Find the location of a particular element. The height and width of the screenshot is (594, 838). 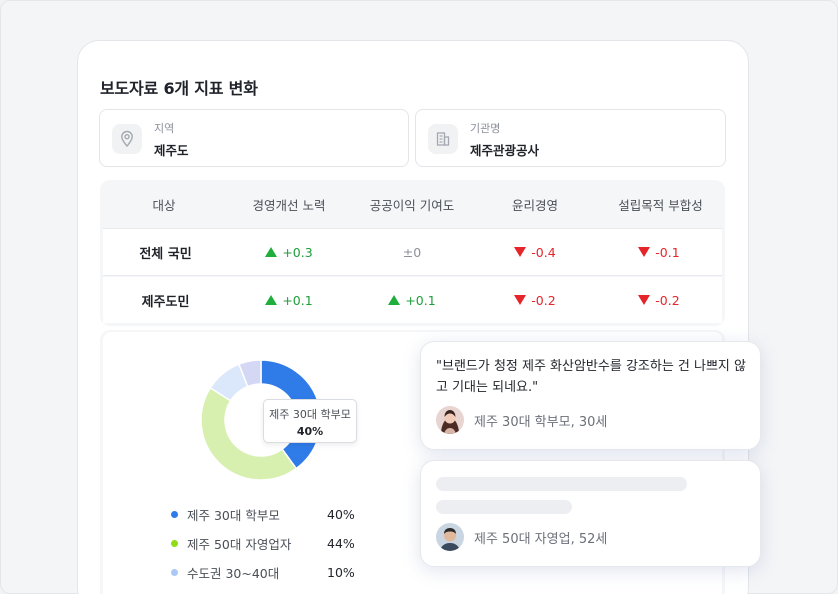

table-header: 대상 경영개선 노력 공공이익 기여도 윤리경영 설립목적 부합성 is located at coordinates (412, 204).